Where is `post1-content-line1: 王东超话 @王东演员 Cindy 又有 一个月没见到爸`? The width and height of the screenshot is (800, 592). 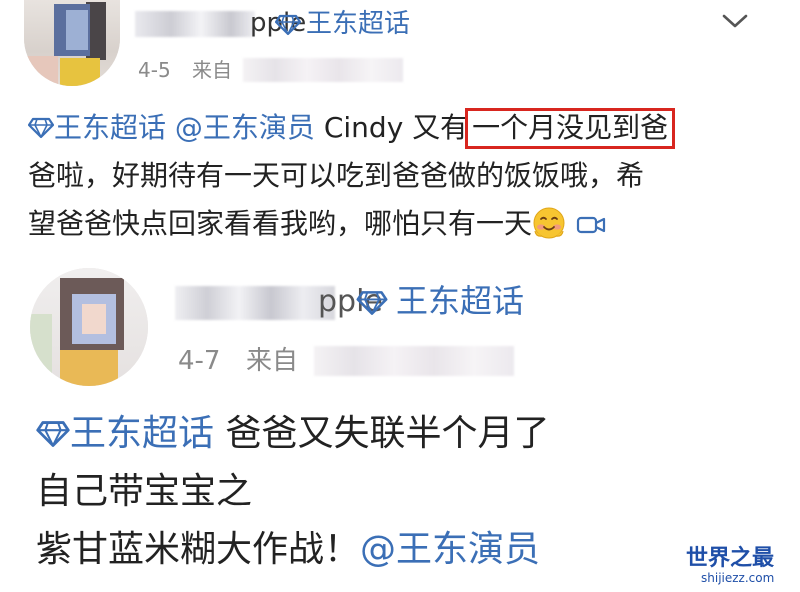 post1-content-line1: 王东超话 @王东演员 Cindy 又有 一个月没见到爸 is located at coordinates (351, 128).